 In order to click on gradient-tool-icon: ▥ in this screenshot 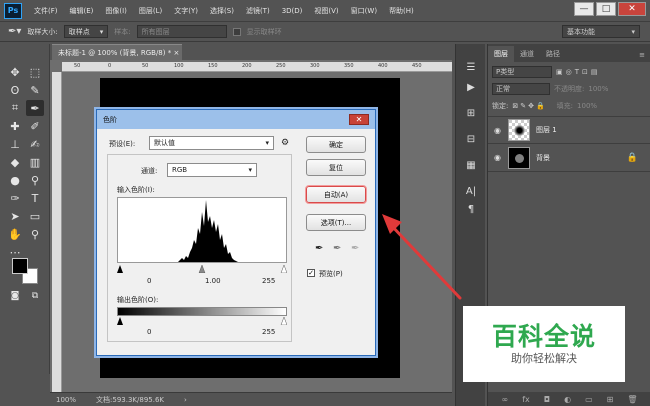, I will do `click(35, 162)`.